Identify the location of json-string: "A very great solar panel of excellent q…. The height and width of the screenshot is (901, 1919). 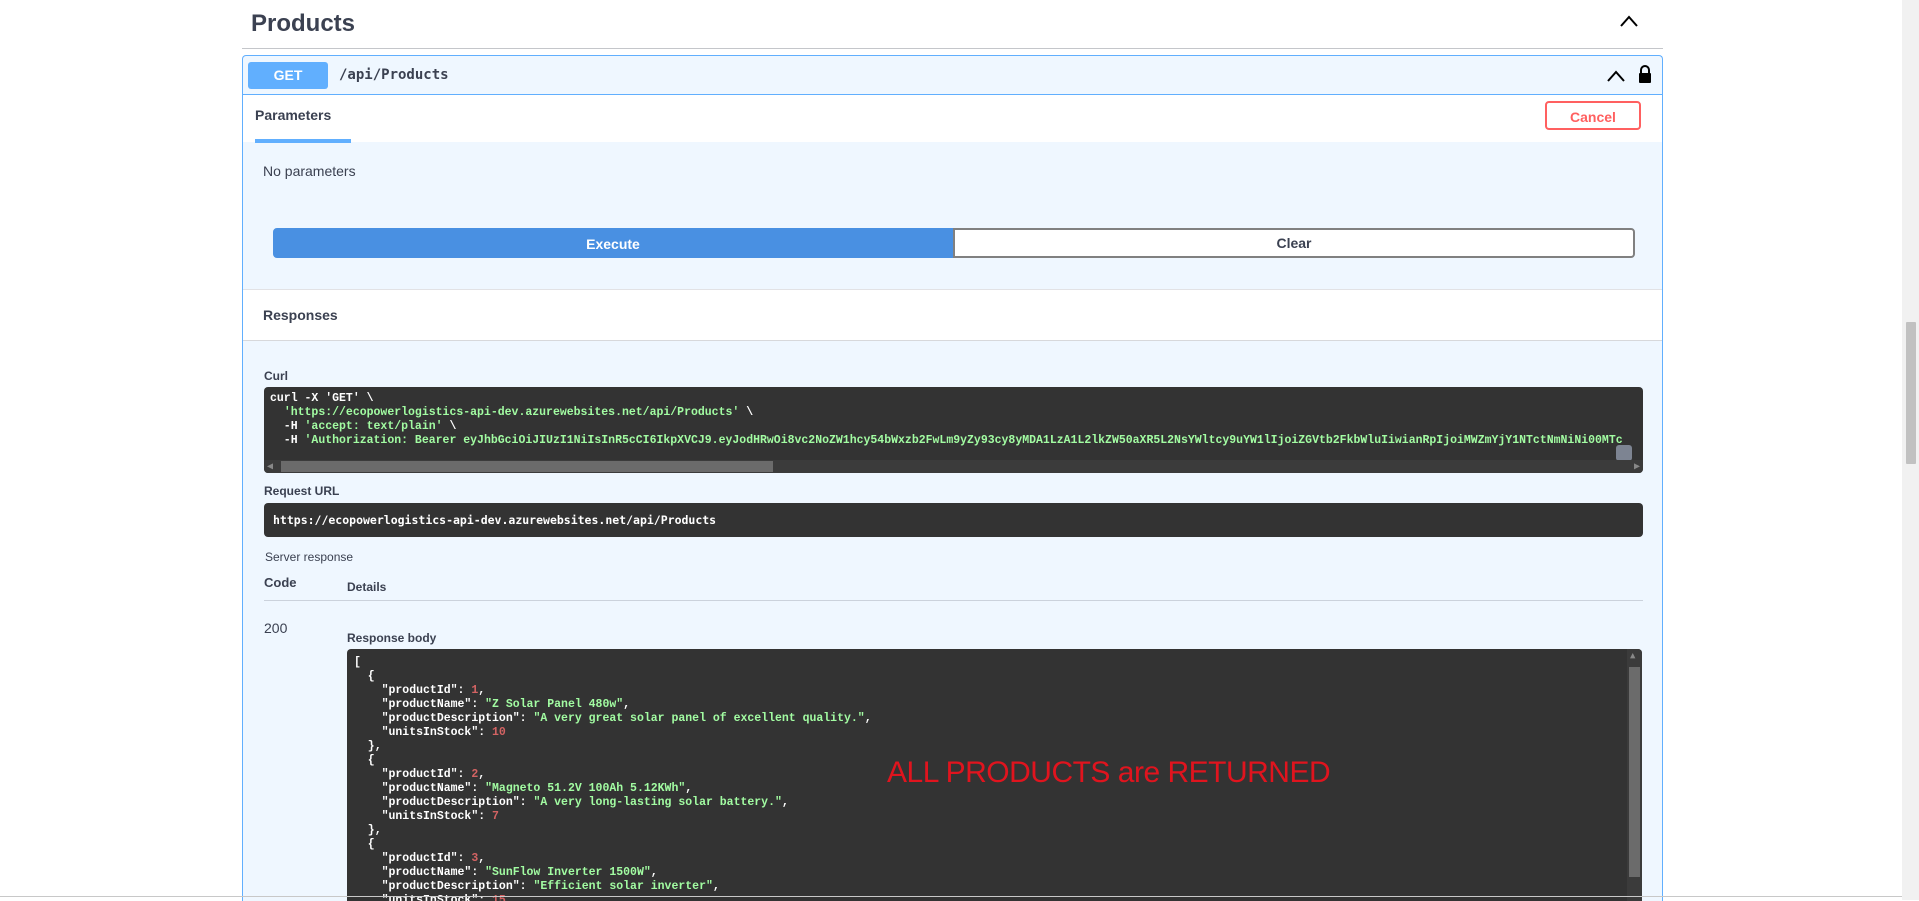
(699, 718).